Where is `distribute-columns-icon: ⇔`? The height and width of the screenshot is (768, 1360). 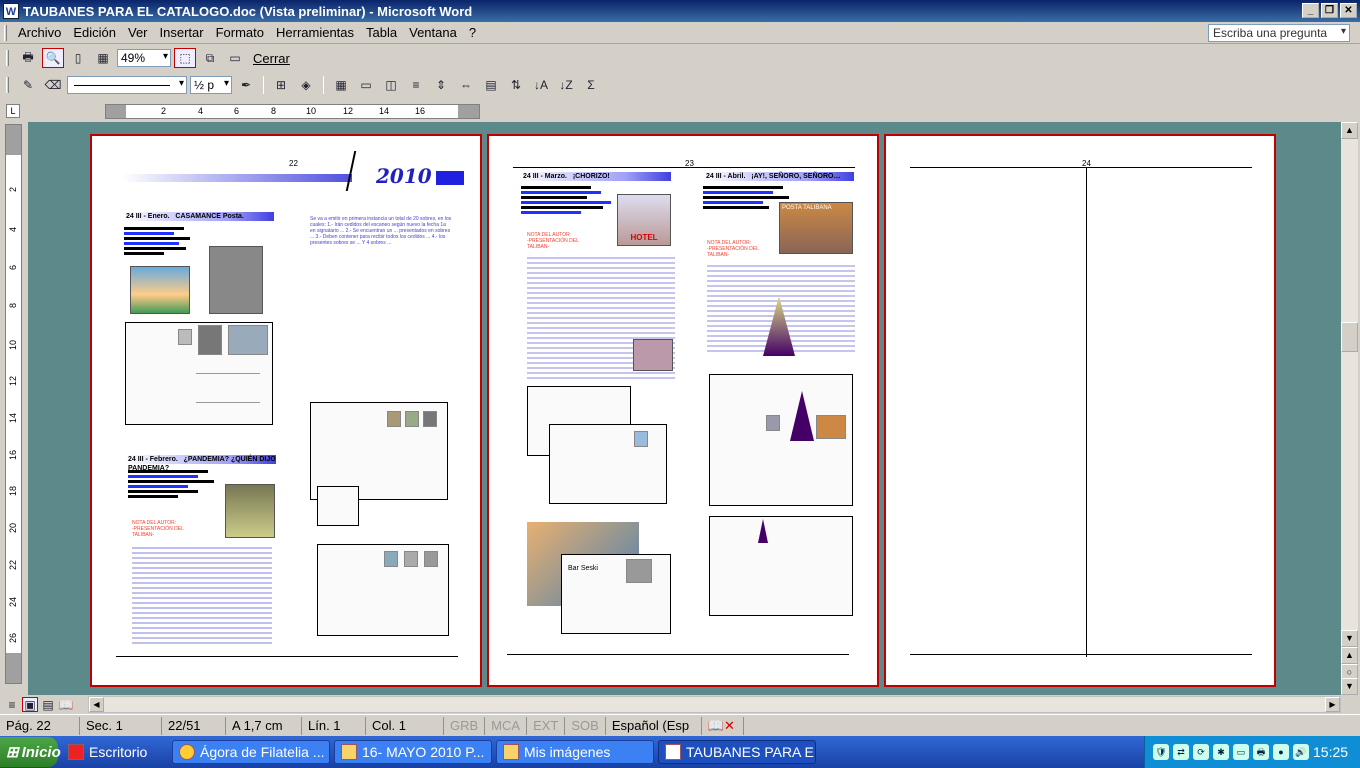
distribute-columns-icon: ⇔ is located at coordinates (466, 85).